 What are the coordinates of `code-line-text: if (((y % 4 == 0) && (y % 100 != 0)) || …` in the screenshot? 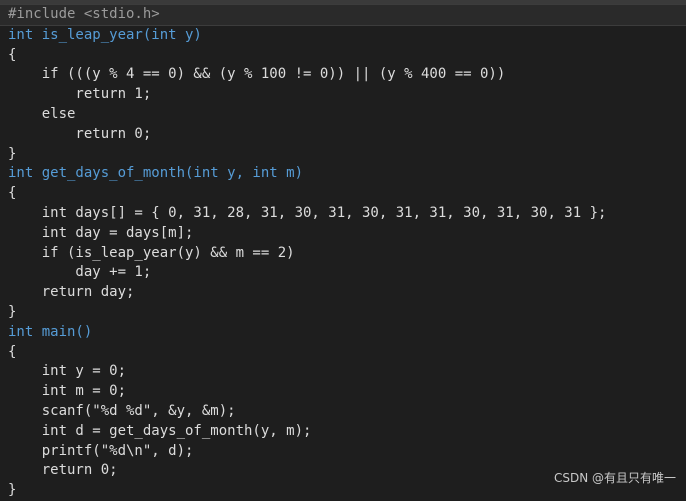 It's located at (257, 74).